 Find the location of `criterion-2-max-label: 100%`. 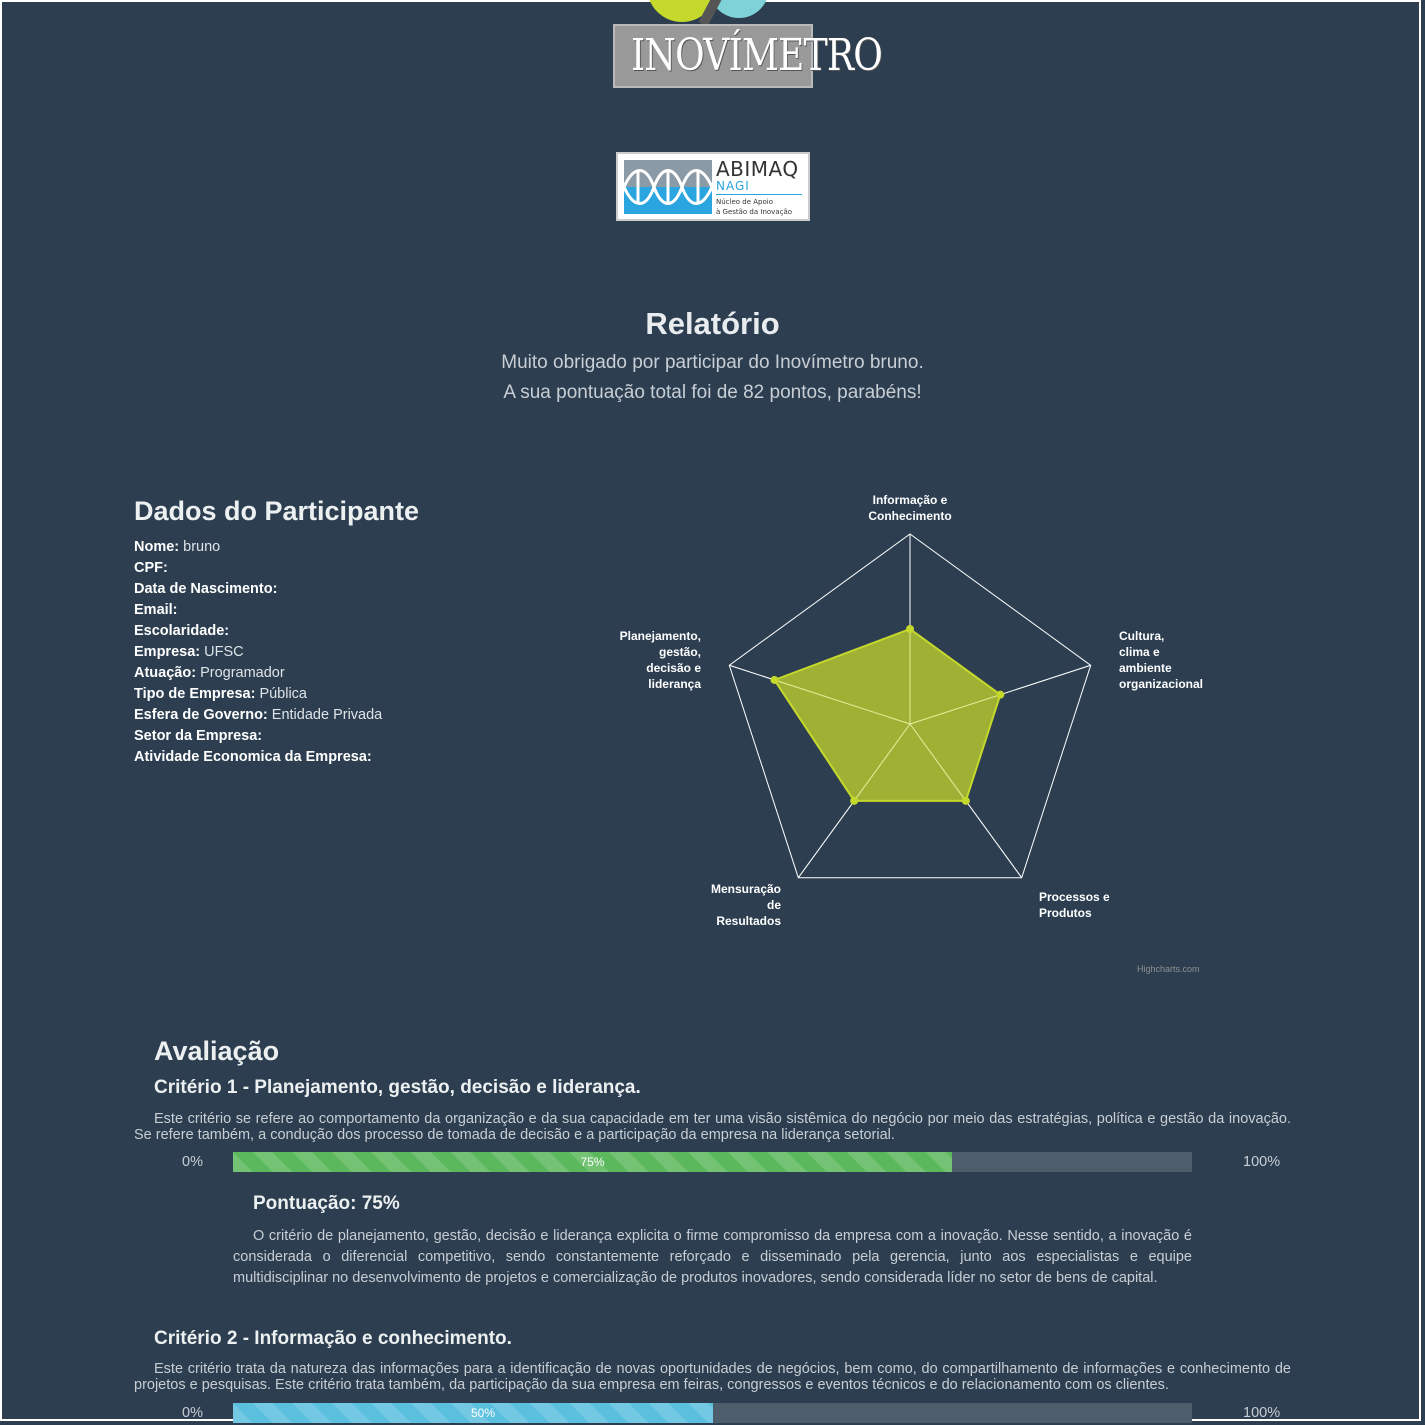

criterion-2-max-label: 100% is located at coordinates (1262, 1413).